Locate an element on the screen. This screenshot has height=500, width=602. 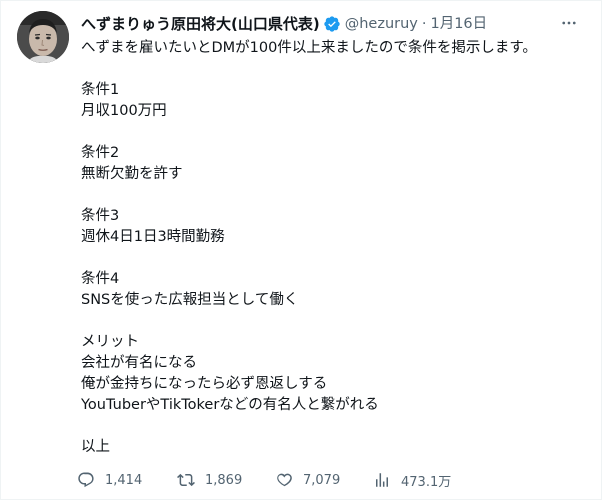
condition-1-title: 条件1 is located at coordinates (100, 90).